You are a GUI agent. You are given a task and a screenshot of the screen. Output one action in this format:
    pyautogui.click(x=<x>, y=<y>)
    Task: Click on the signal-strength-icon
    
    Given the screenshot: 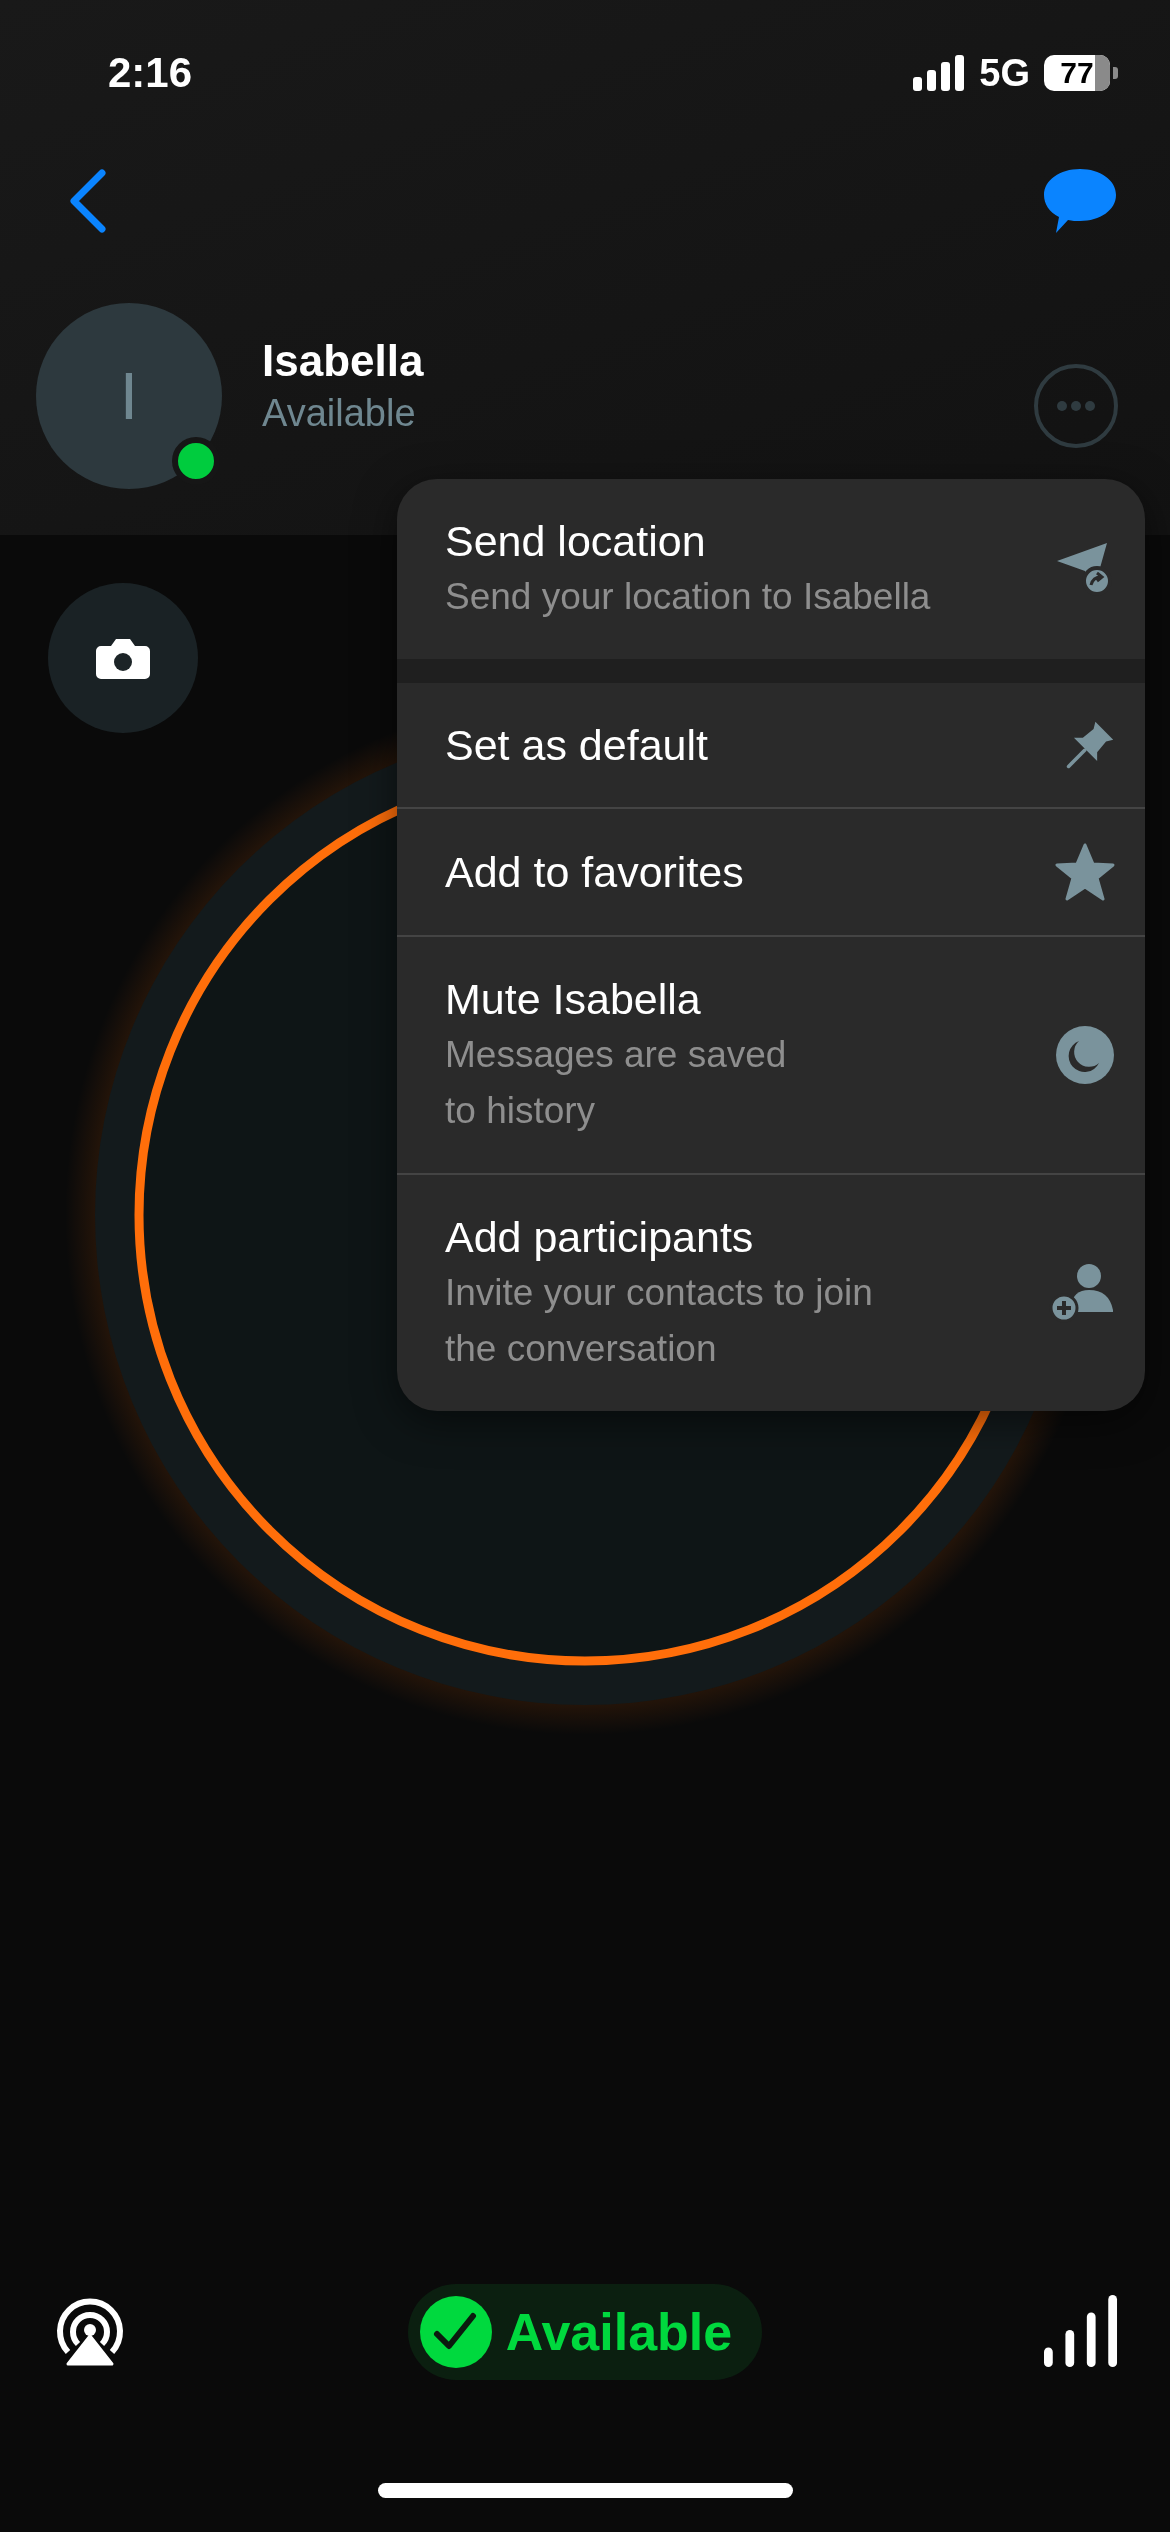 What is the action you would take?
    pyautogui.click(x=1081, y=2332)
    